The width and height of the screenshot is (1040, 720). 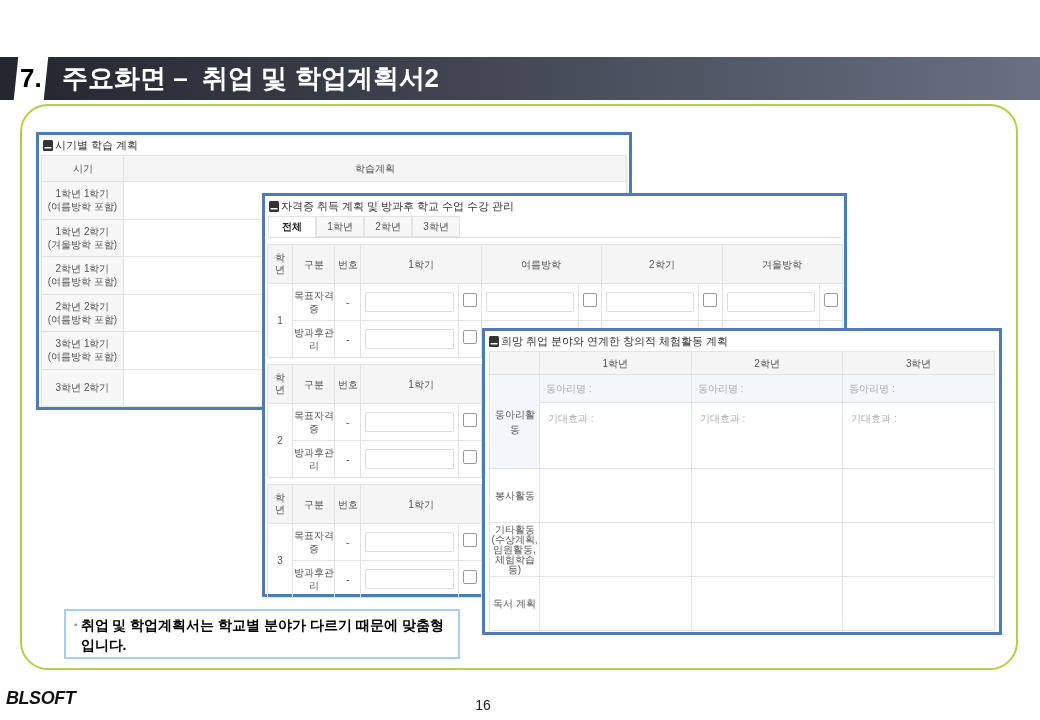 I want to click on column-header: 학습계획, so click(x=375, y=168).